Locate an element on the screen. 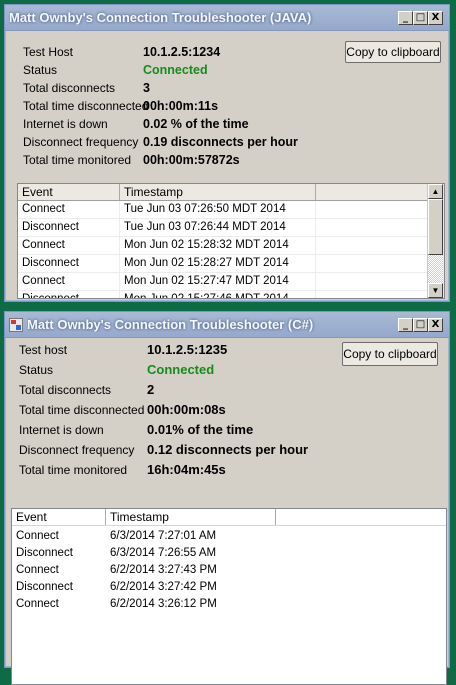  scrollbar-track is located at coordinates (435, 269).